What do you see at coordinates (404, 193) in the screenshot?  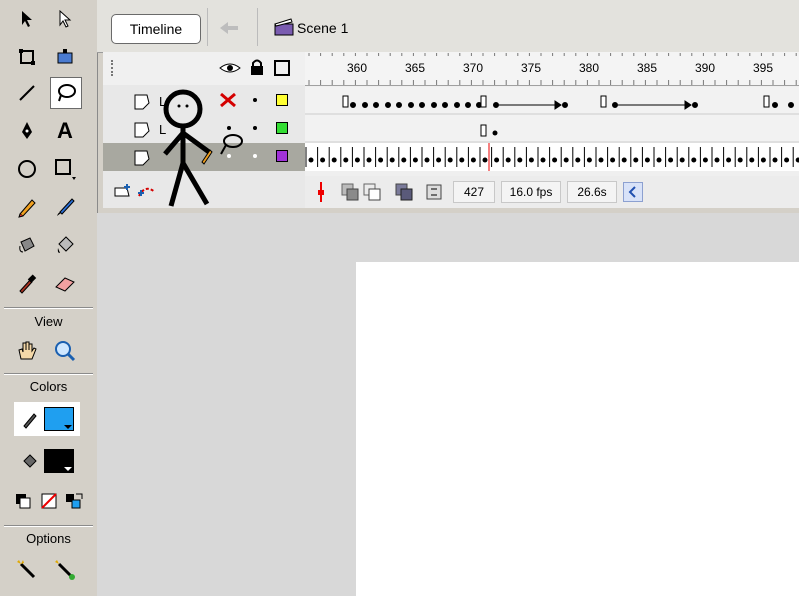 I see `edit-multiple-frames-icon` at bounding box center [404, 193].